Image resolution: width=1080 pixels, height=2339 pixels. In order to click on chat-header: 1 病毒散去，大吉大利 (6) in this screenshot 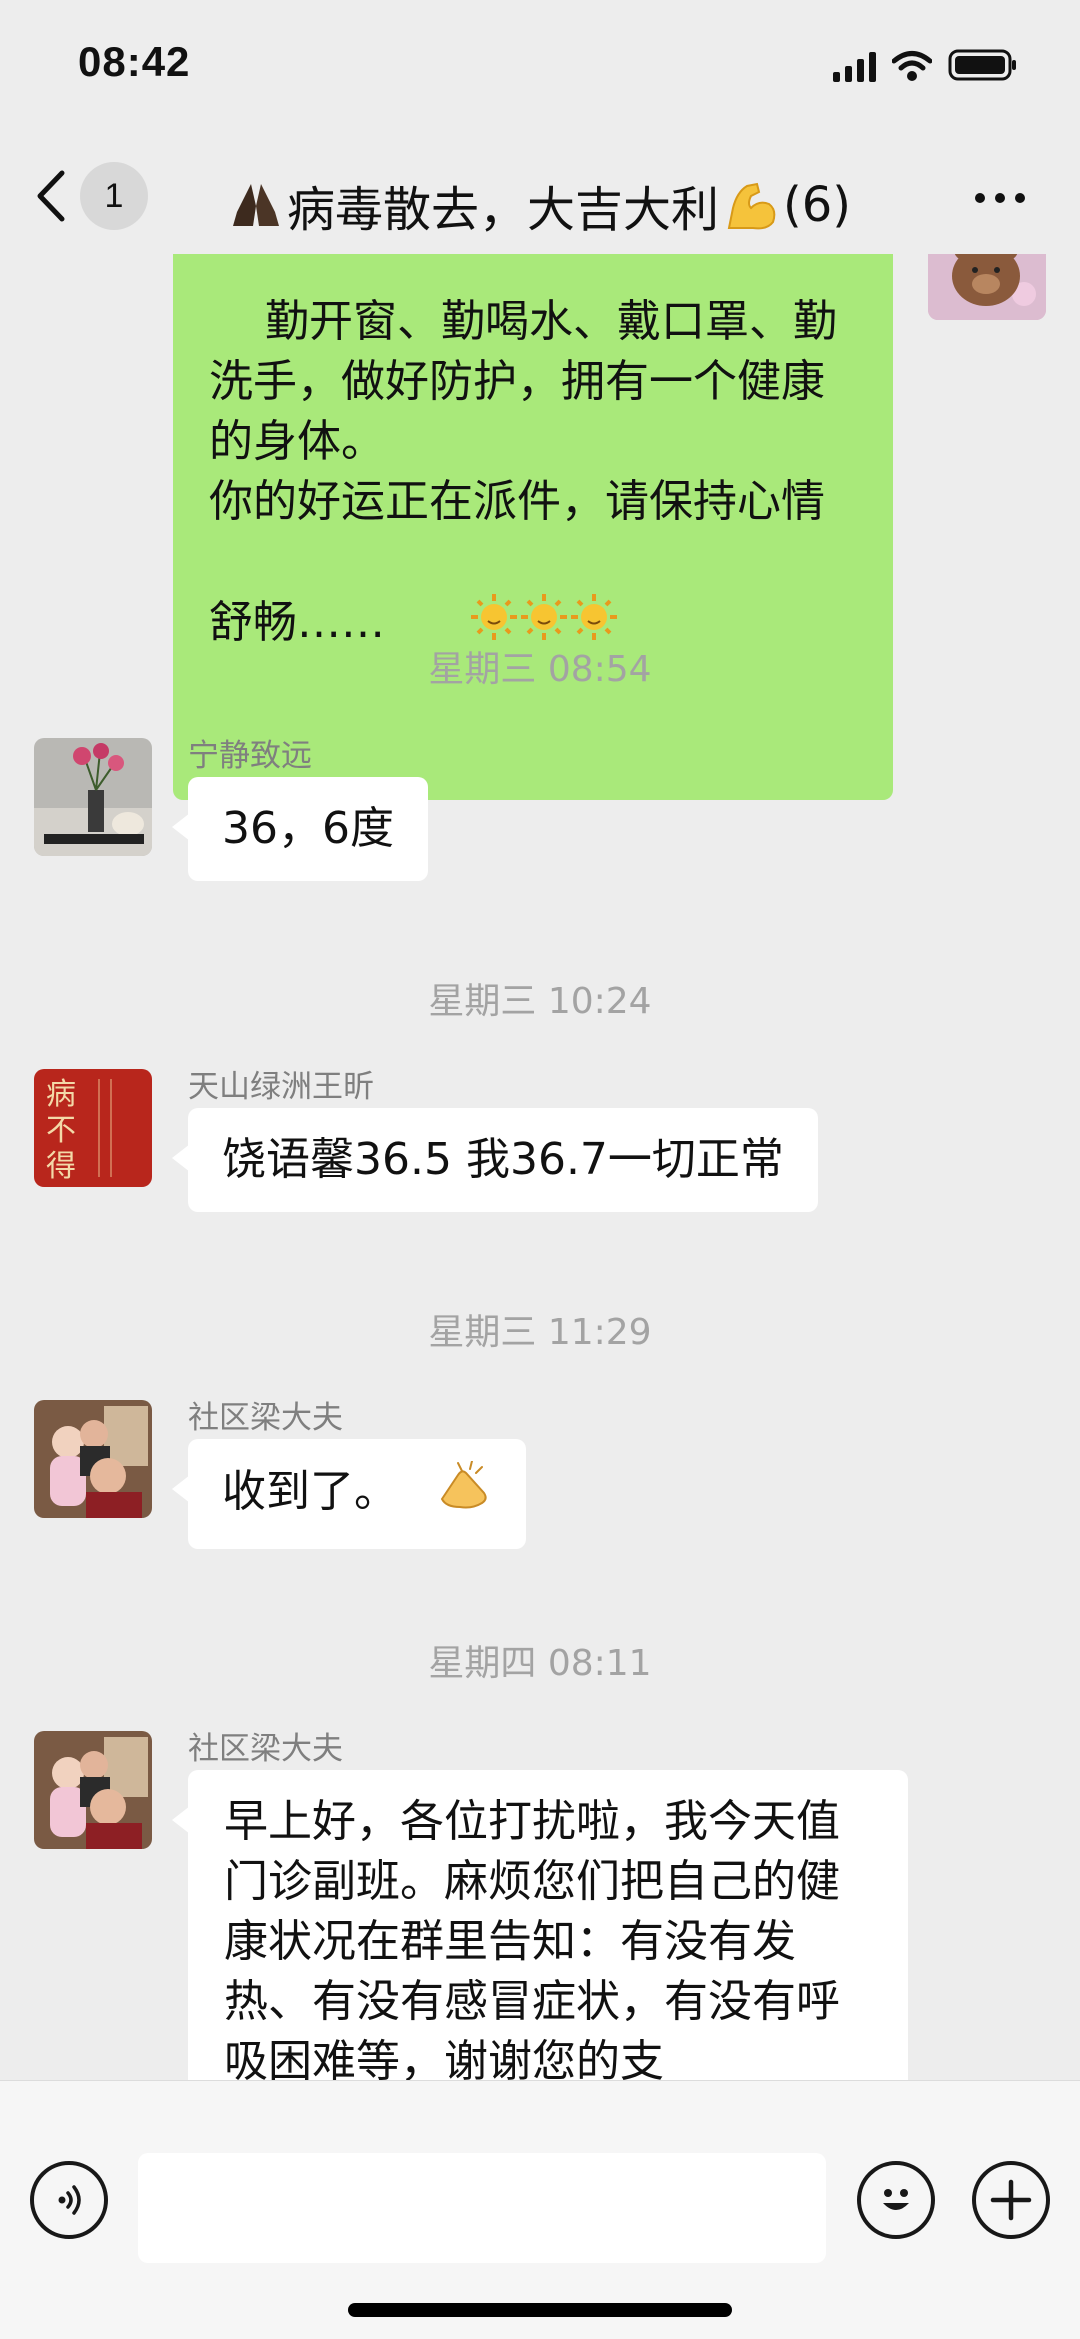, I will do `click(540, 197)`.